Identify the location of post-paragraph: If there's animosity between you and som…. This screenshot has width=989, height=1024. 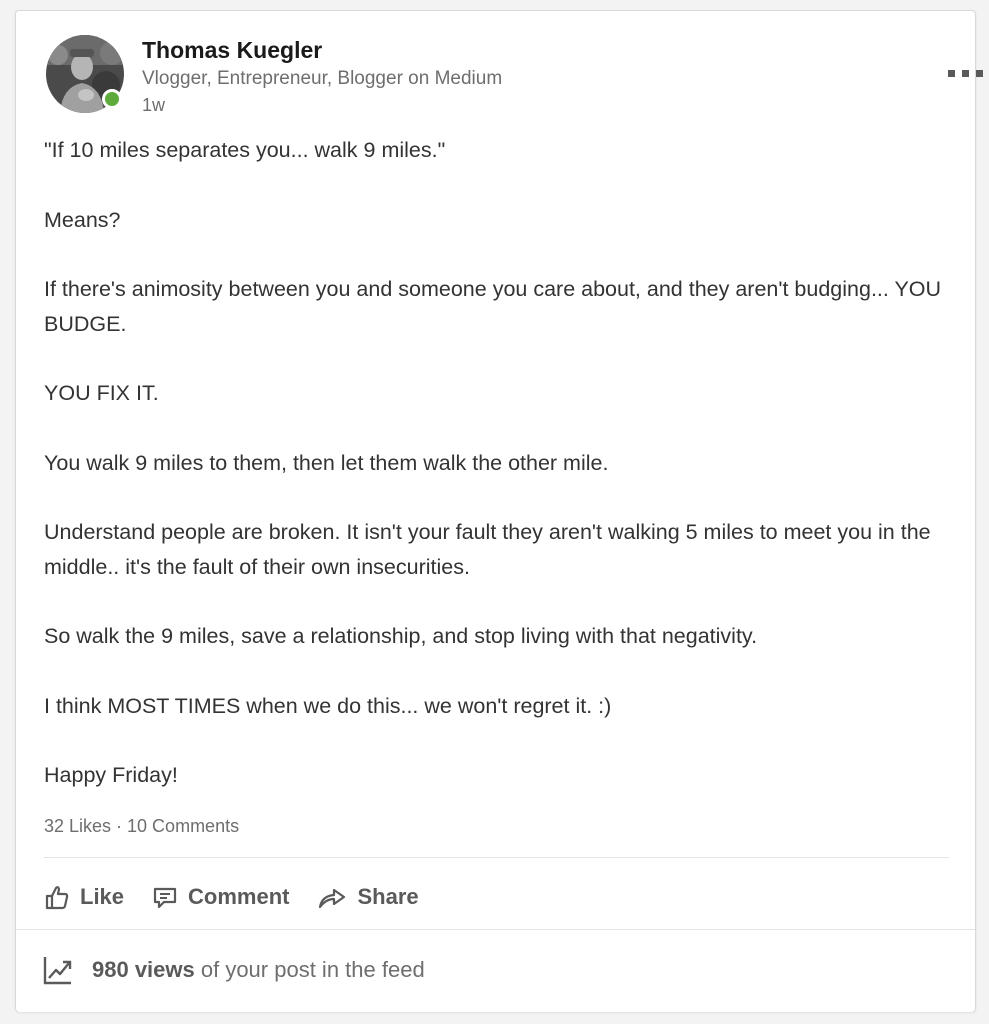
(493, 306).